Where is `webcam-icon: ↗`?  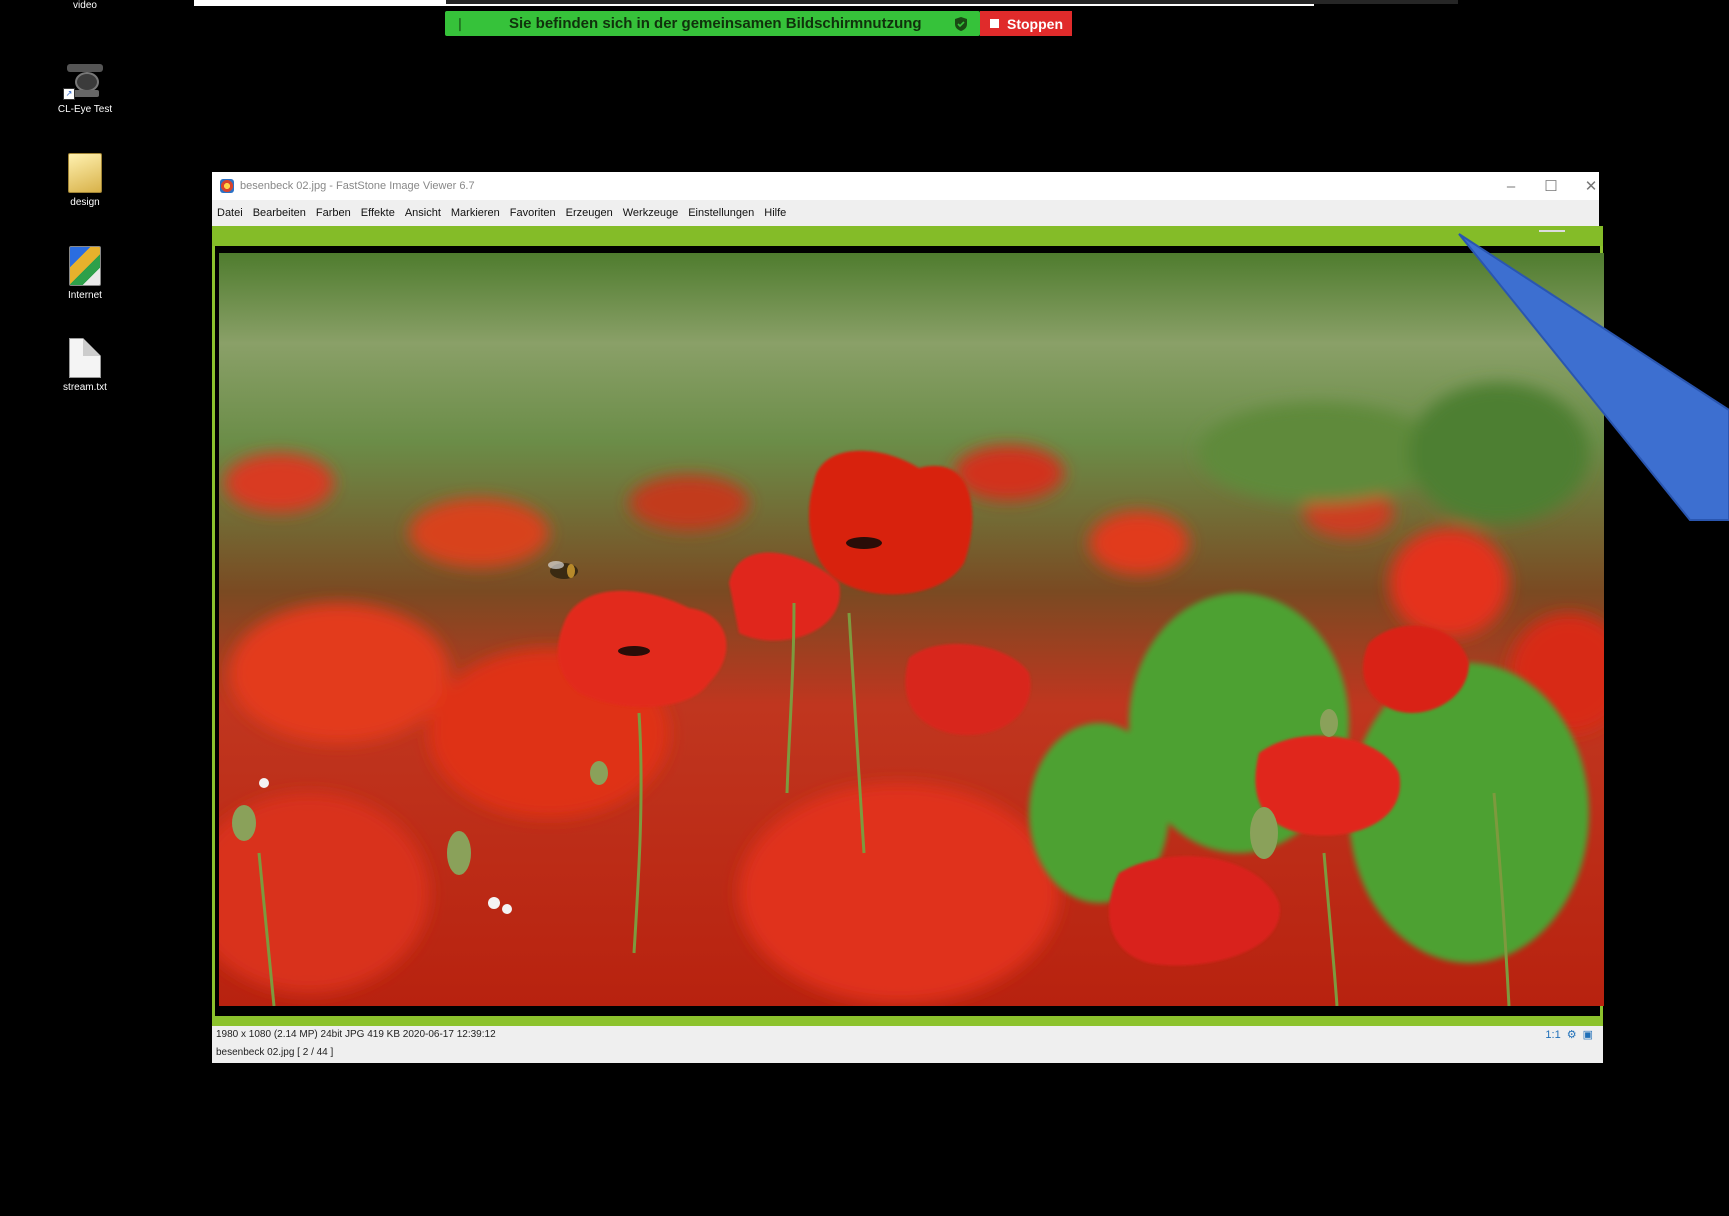 webcam-icon: ↗ is located at coordinates (84, 80).